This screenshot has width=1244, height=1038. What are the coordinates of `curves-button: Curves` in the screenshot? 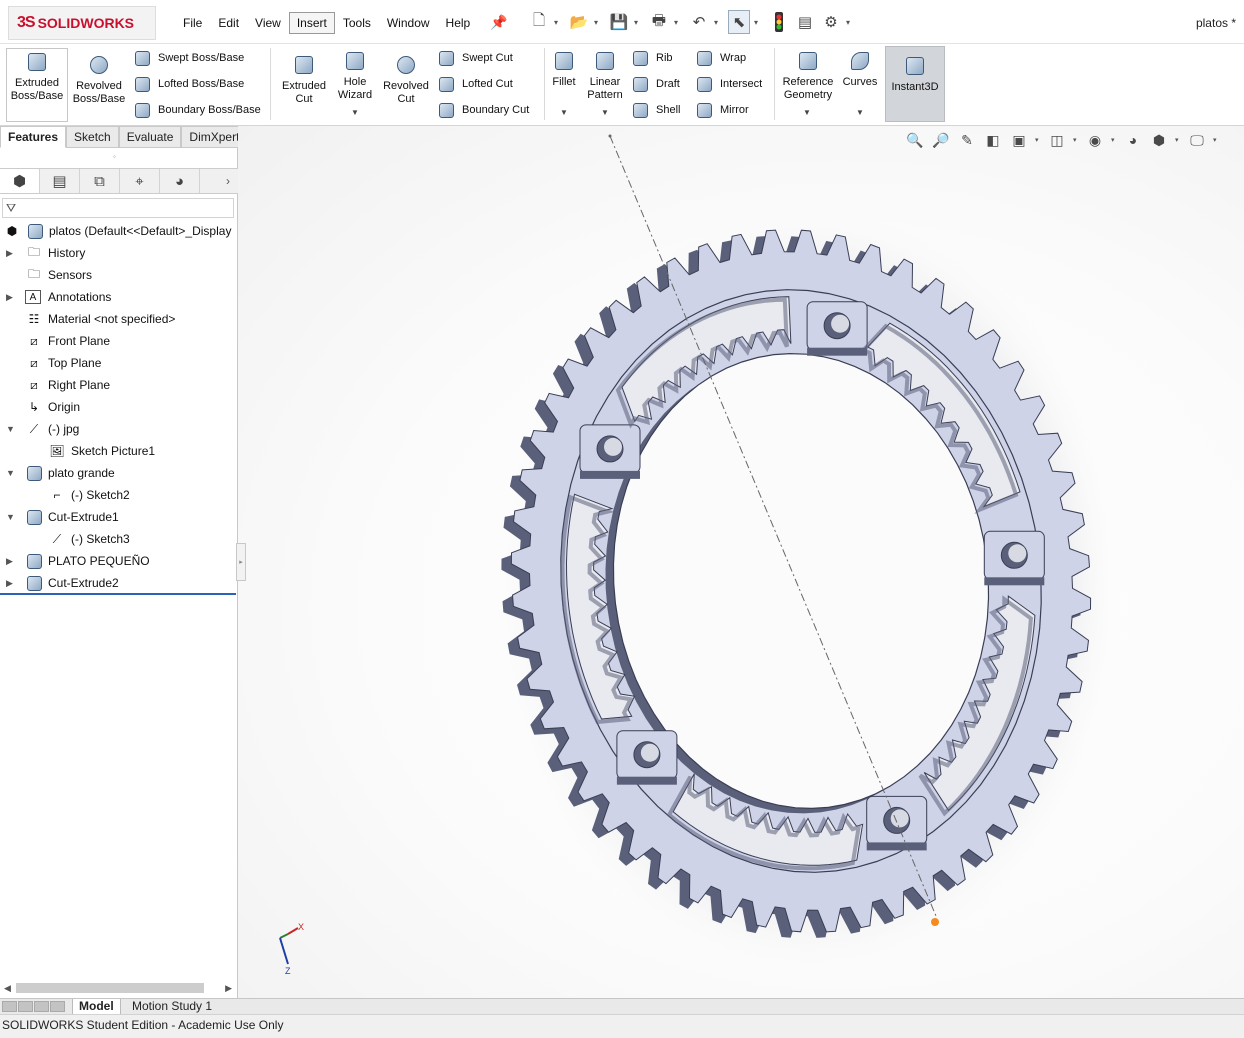 It's located at (860, 68).